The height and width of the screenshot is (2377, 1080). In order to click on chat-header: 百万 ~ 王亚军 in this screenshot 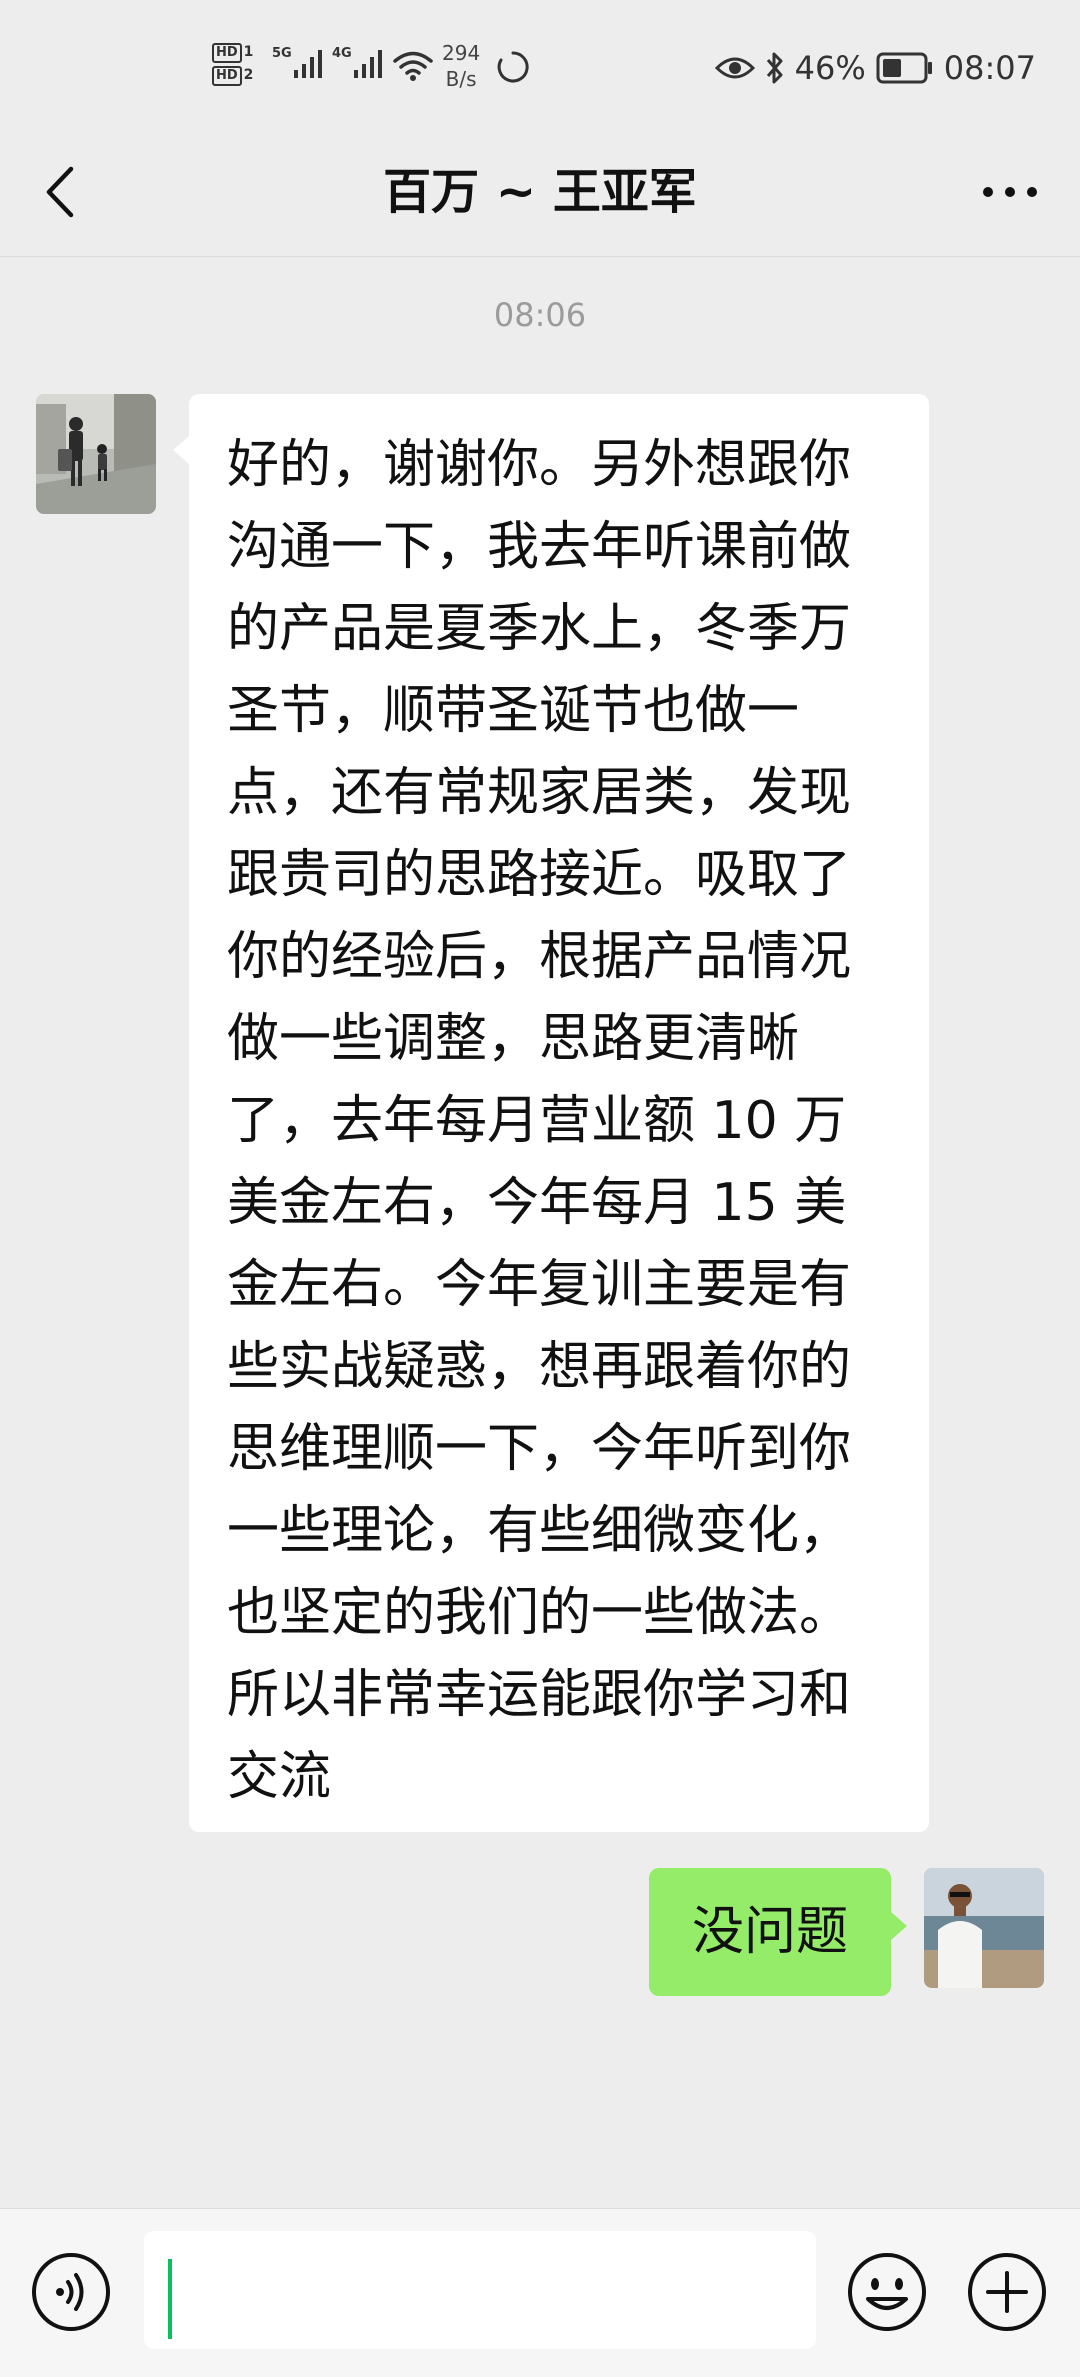, I will do `click(540, 192)`.